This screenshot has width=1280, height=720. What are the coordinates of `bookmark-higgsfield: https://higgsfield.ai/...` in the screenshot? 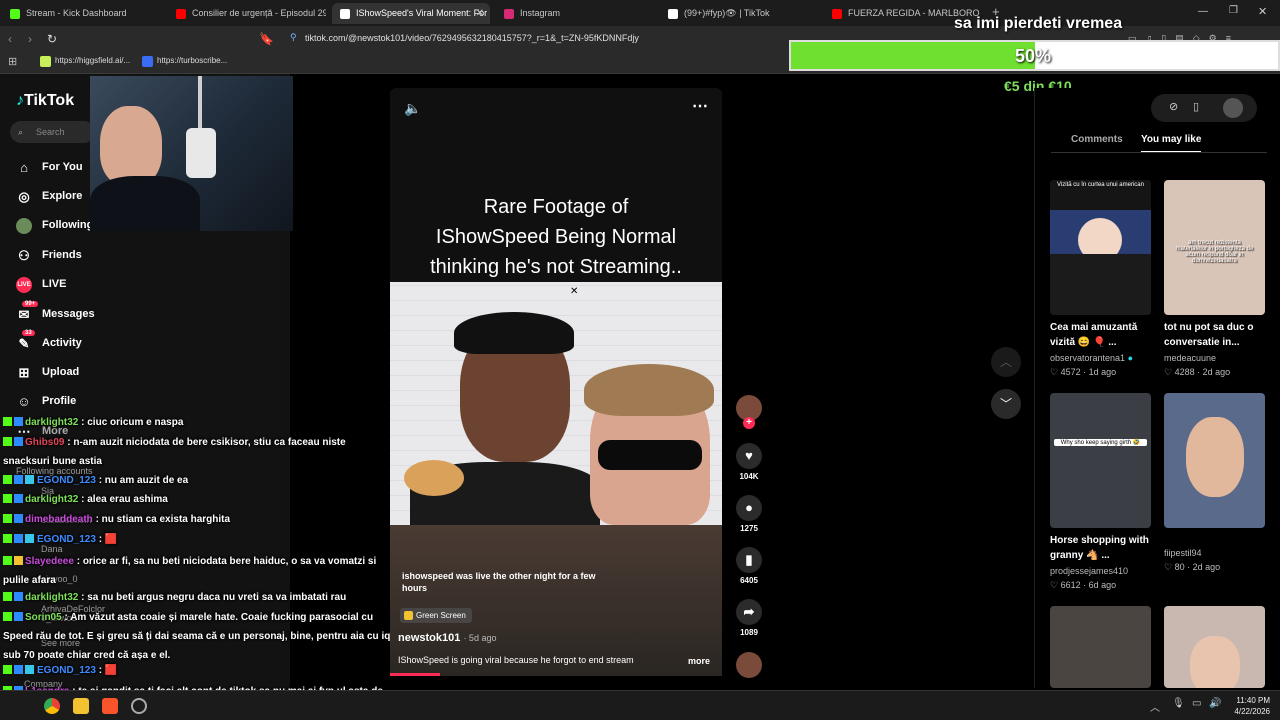 It's located at (85, 61).